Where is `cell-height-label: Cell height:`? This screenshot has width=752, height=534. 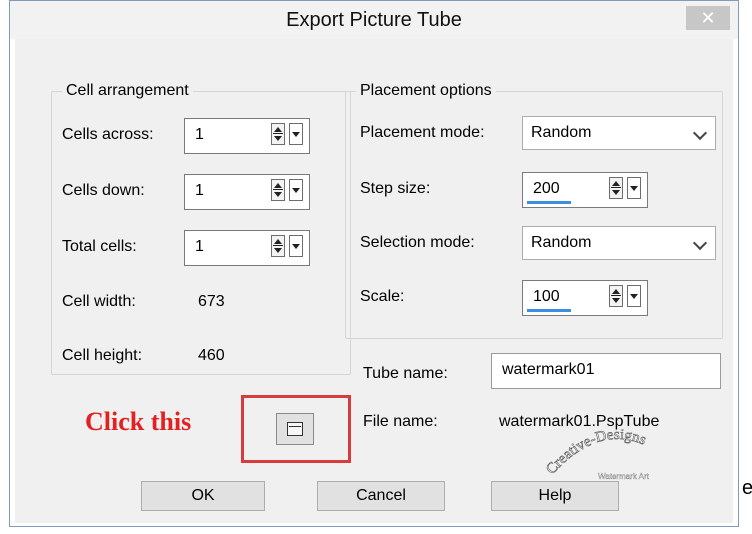 cell-height-label: Cell height: is located at coordinates (102, 355).